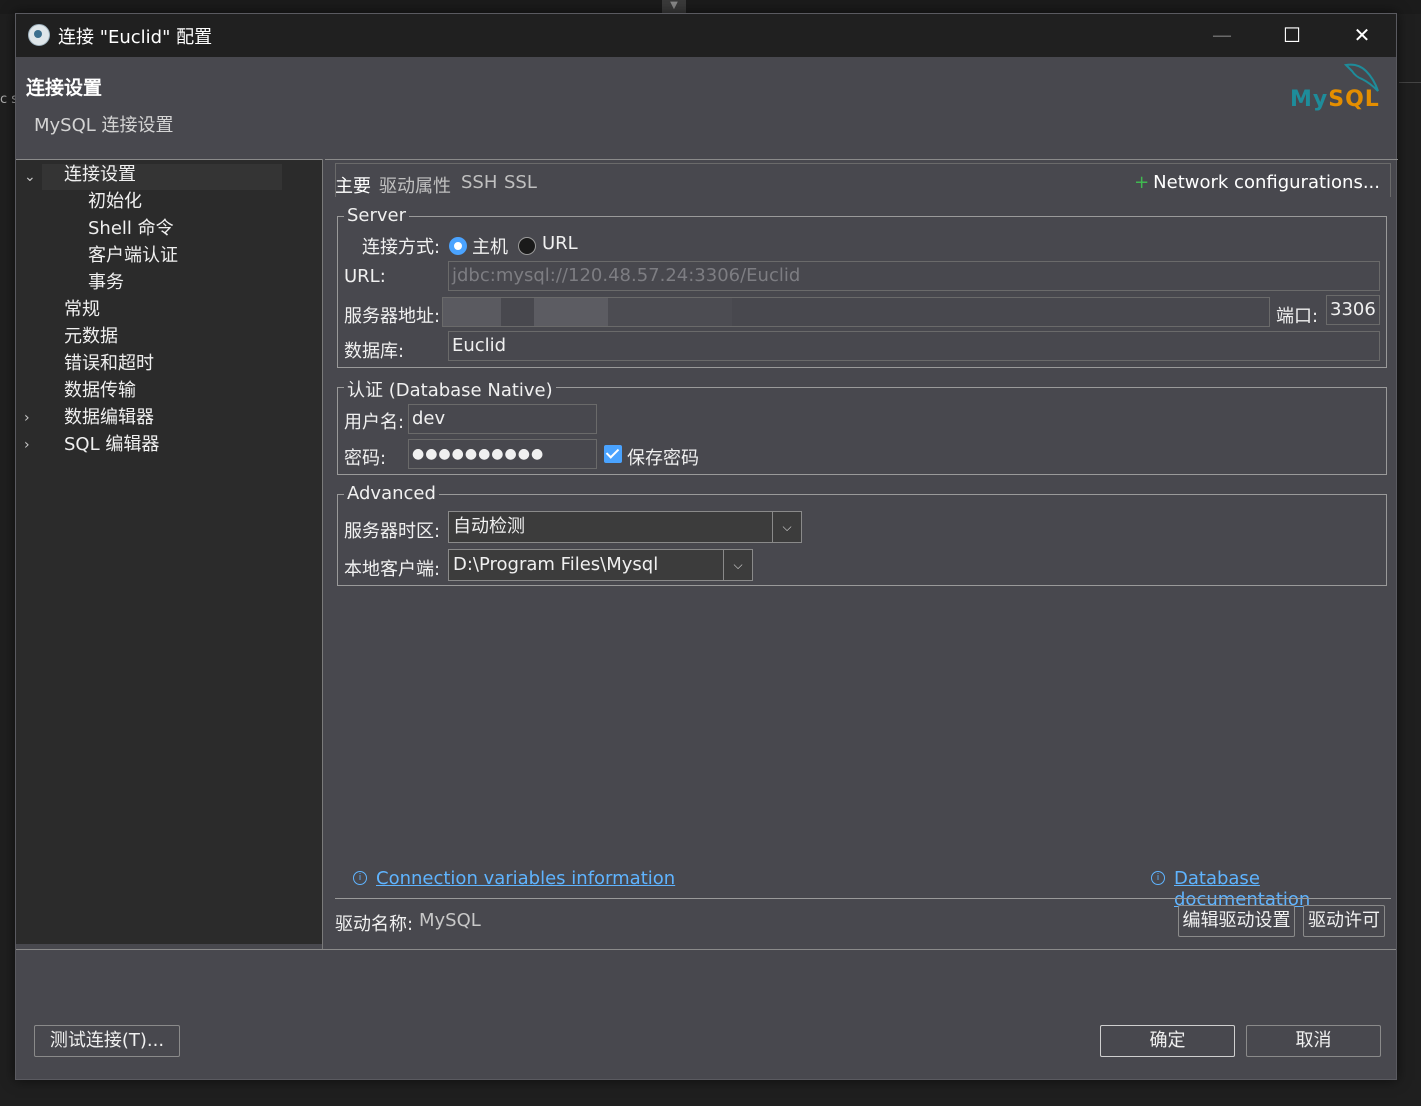  What do you see at coordinates (914, 346) in the screenshot?
I see `database-input: Euclid` at bounding box center [914, 346].